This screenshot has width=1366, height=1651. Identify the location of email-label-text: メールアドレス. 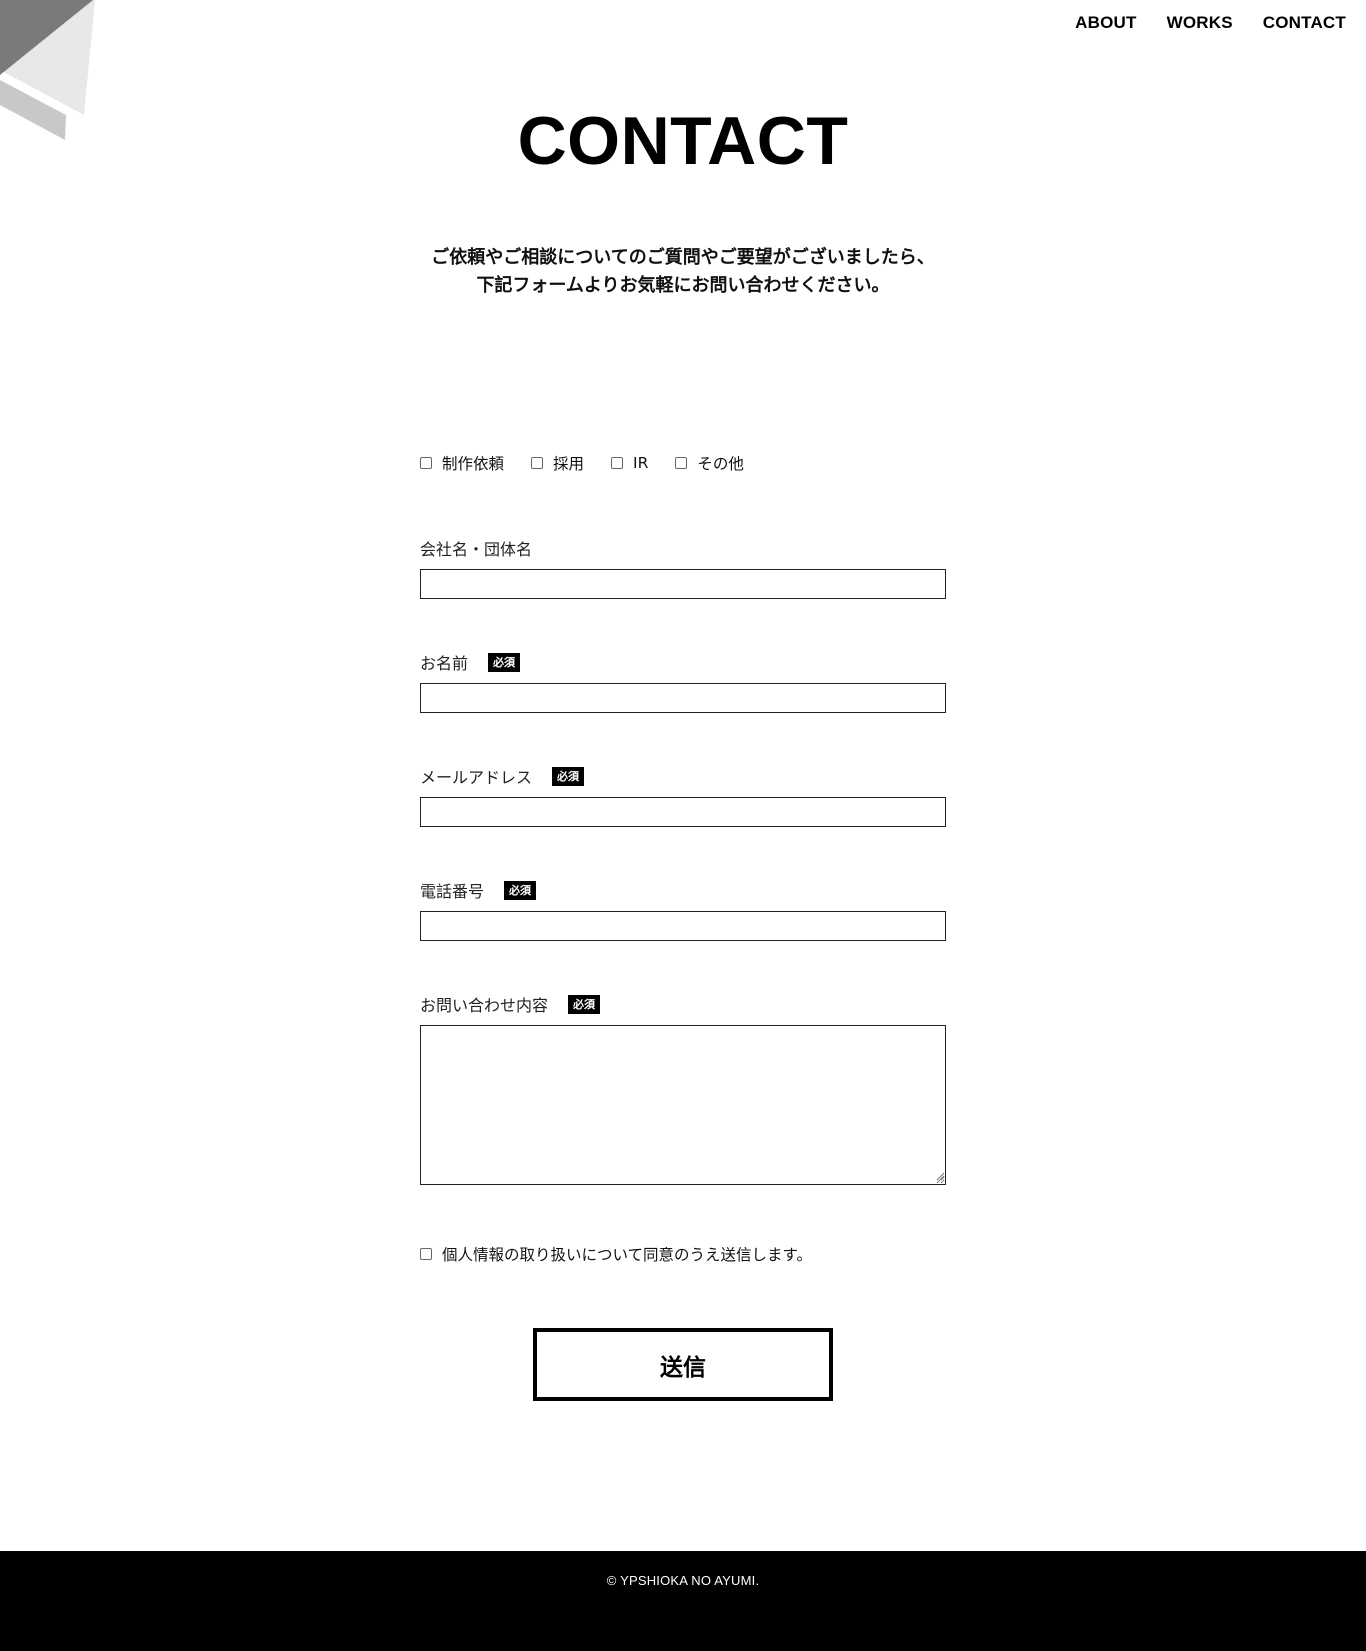
(476, 777).